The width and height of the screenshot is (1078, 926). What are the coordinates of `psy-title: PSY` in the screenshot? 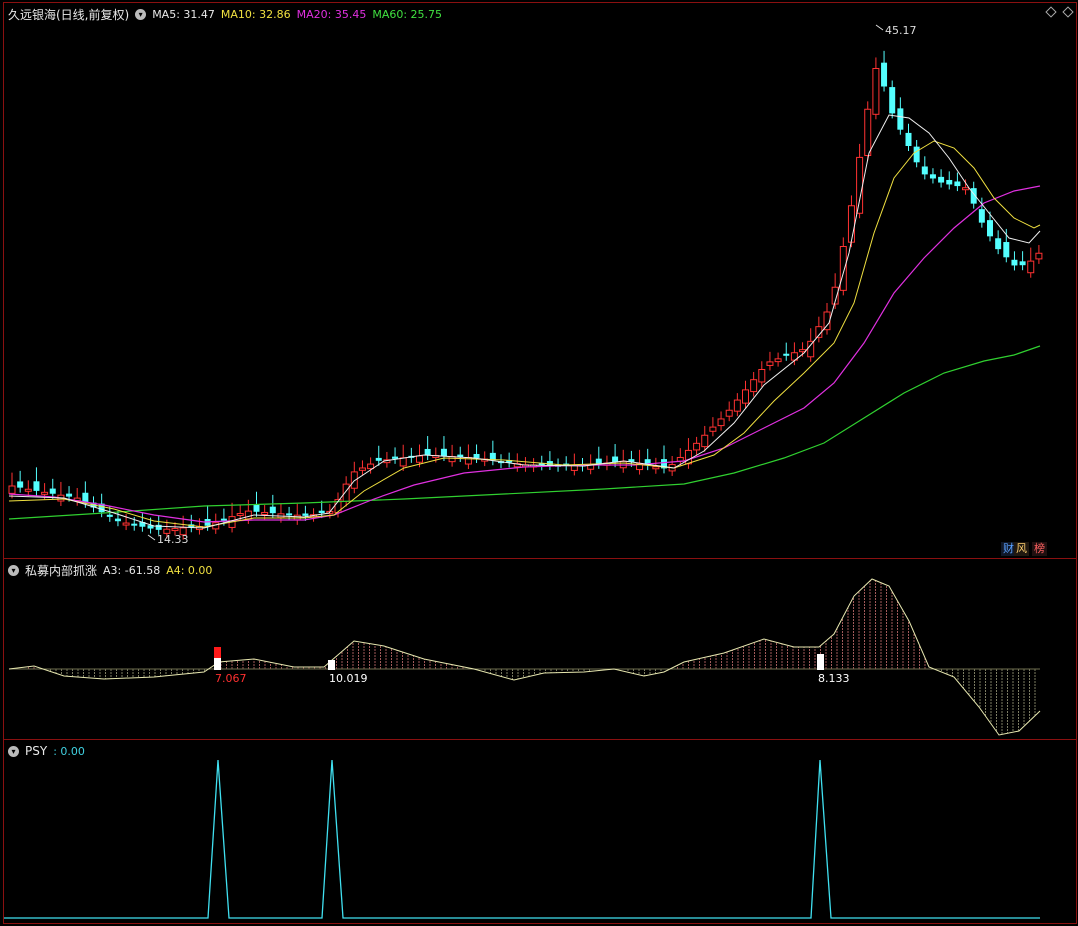 It's located at (36, 751).